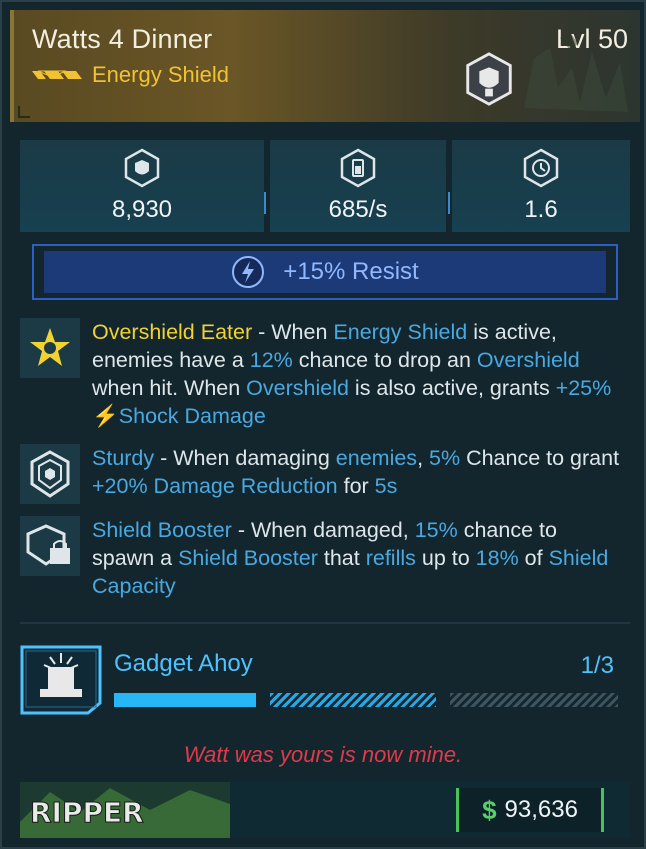 The image size is (646, 849). I want to click on resist-inner: +15% Resist, so click(325, 272).